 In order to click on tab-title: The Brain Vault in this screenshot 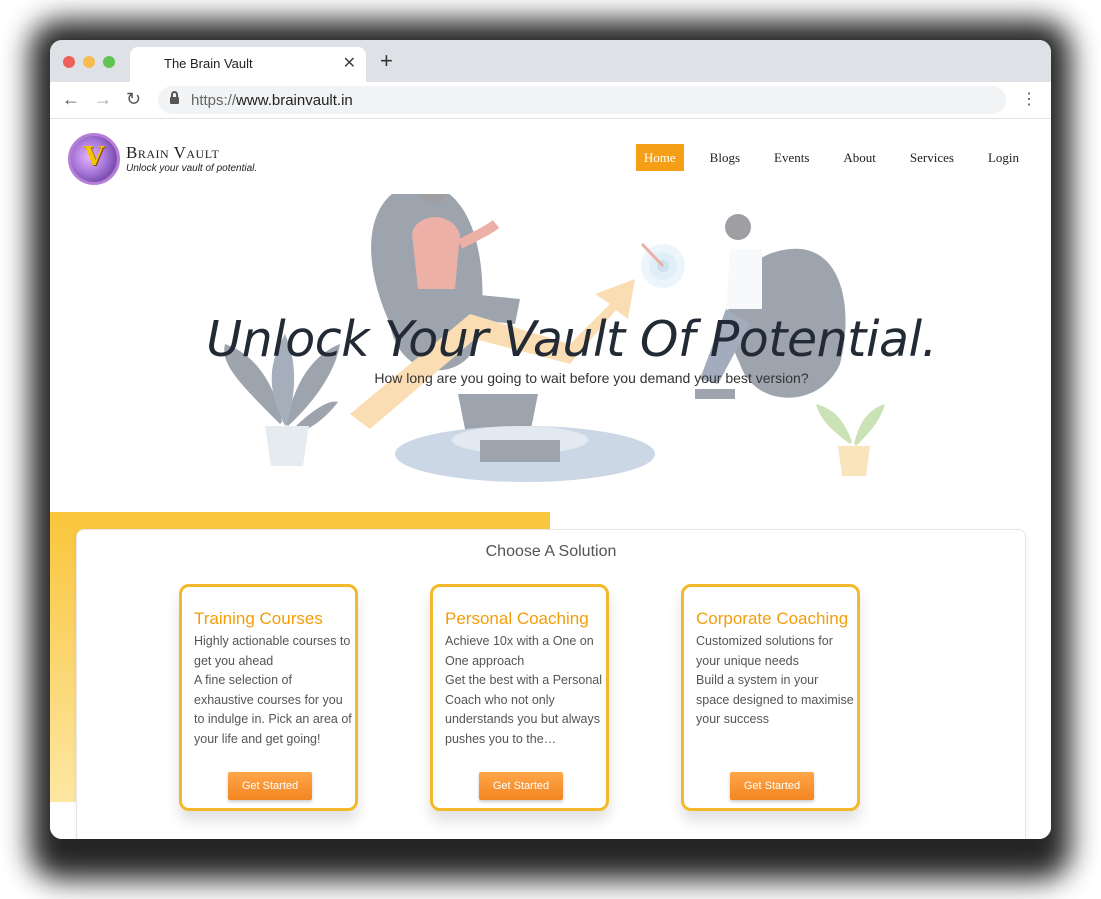, I will do `click(208, 63)`.